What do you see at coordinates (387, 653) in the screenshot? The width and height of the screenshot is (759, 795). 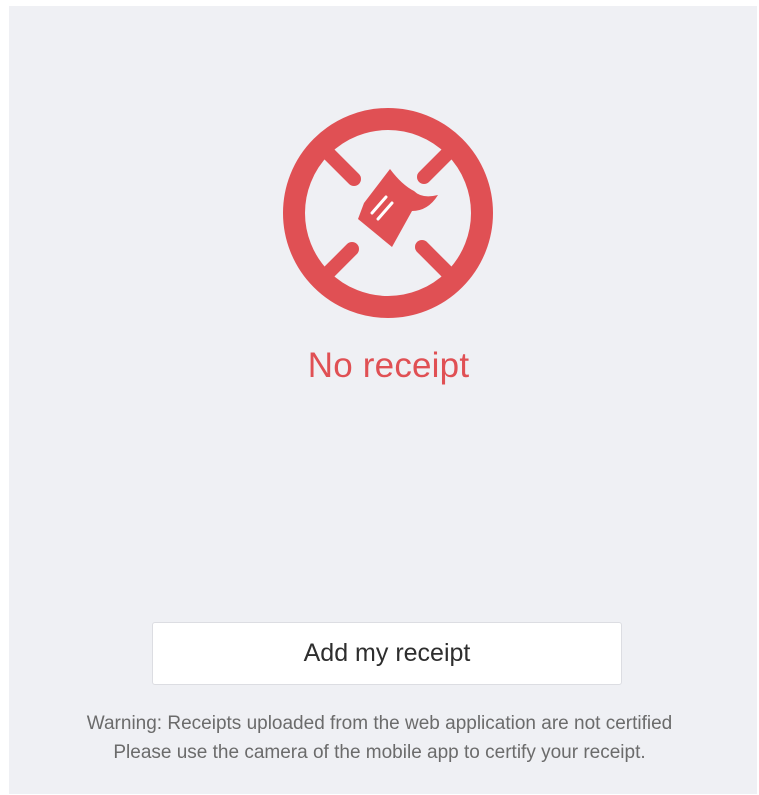 I see `add-receipt-button: Add my receipt` at bounding box center [387, 653].